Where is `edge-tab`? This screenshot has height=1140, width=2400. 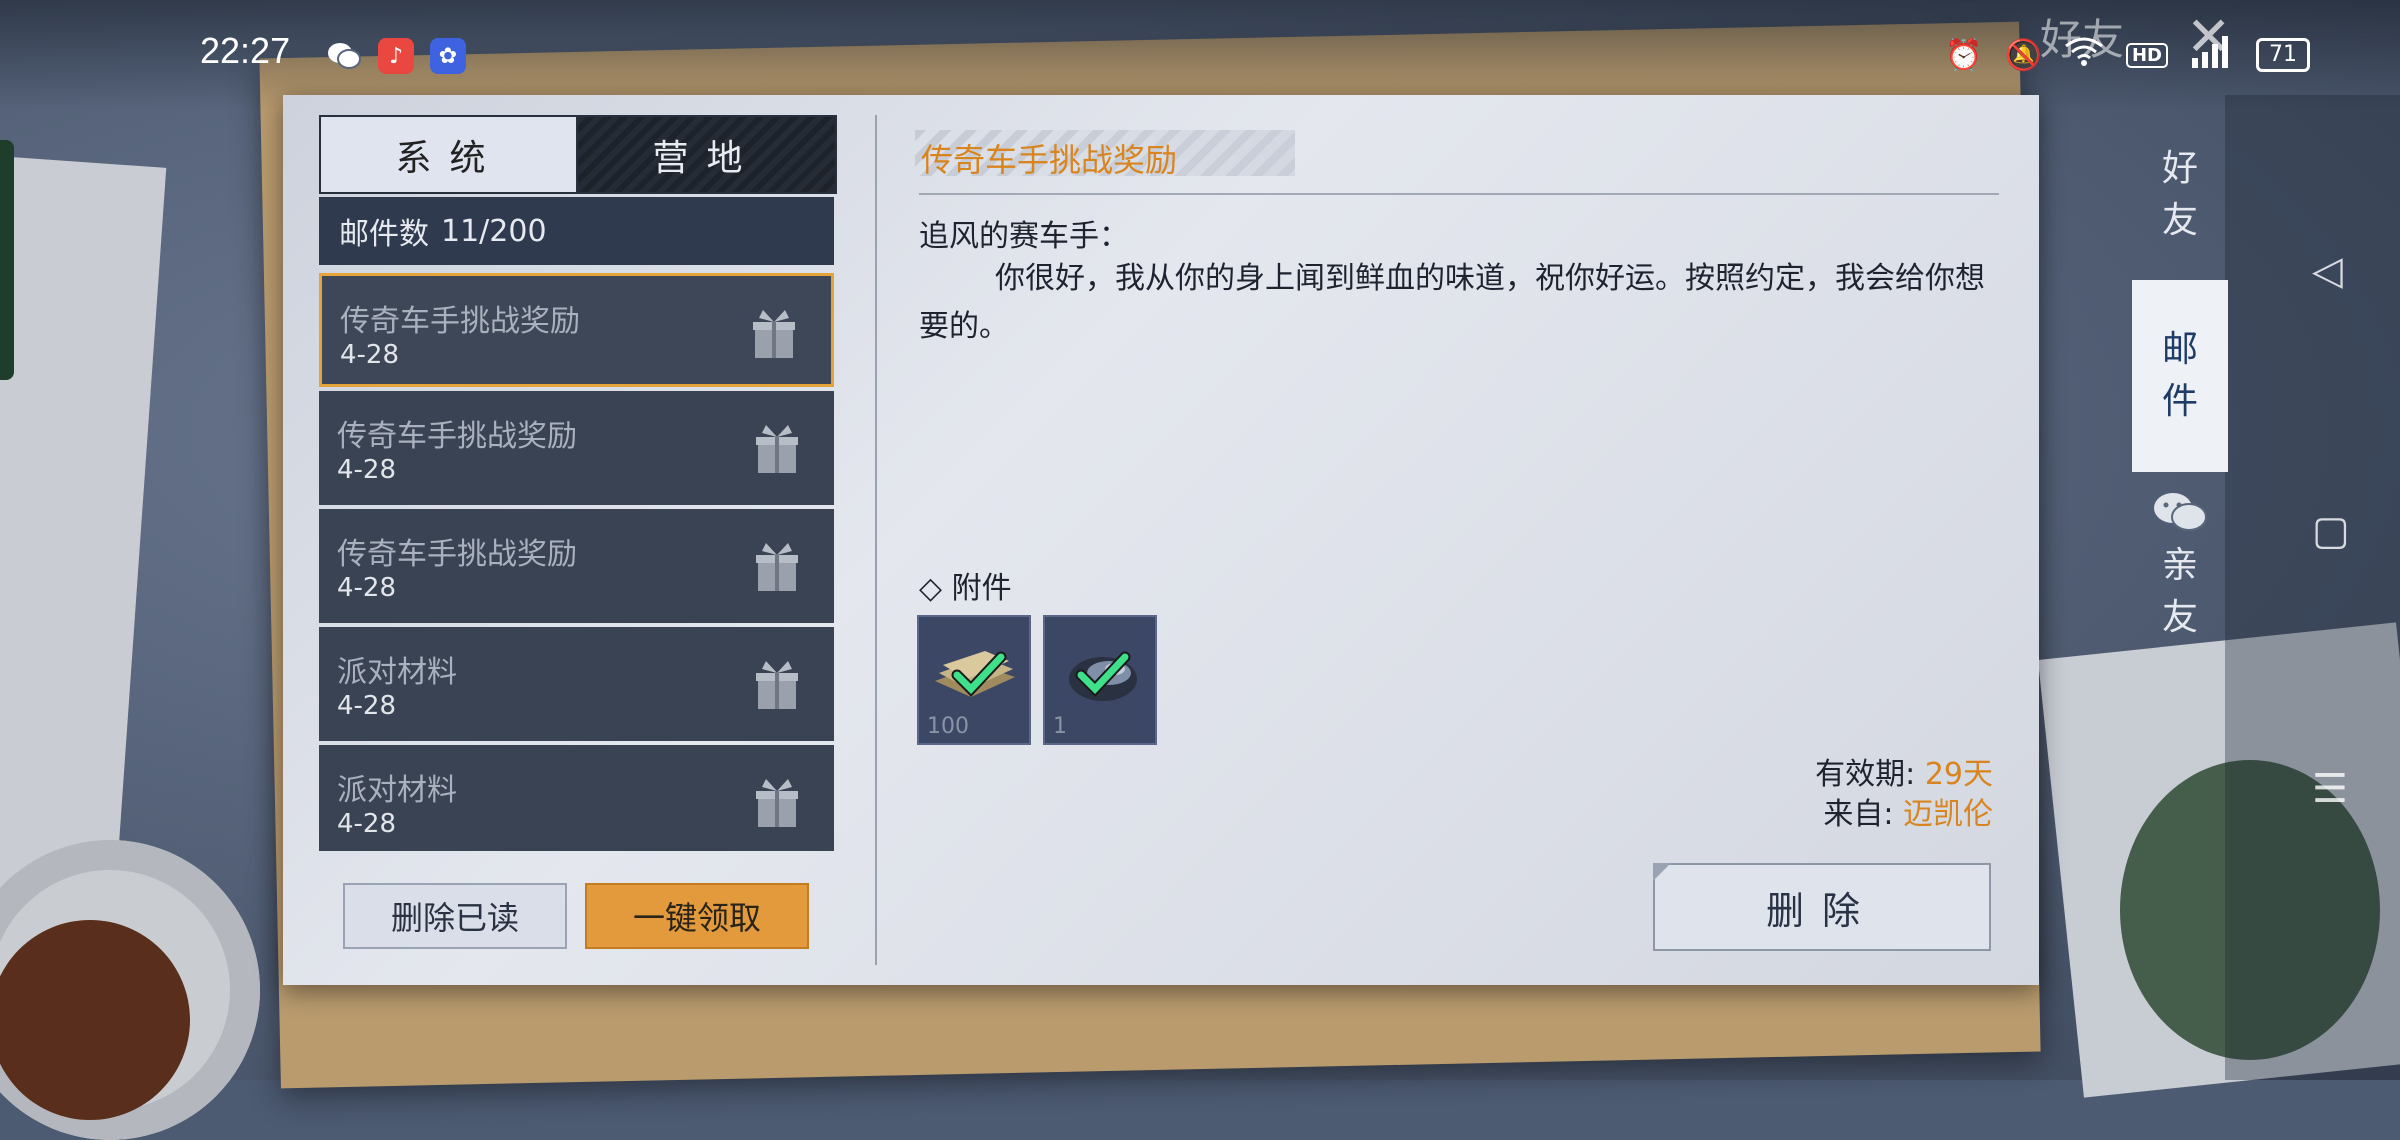
edge-tab is located at coordinates (7, 260).